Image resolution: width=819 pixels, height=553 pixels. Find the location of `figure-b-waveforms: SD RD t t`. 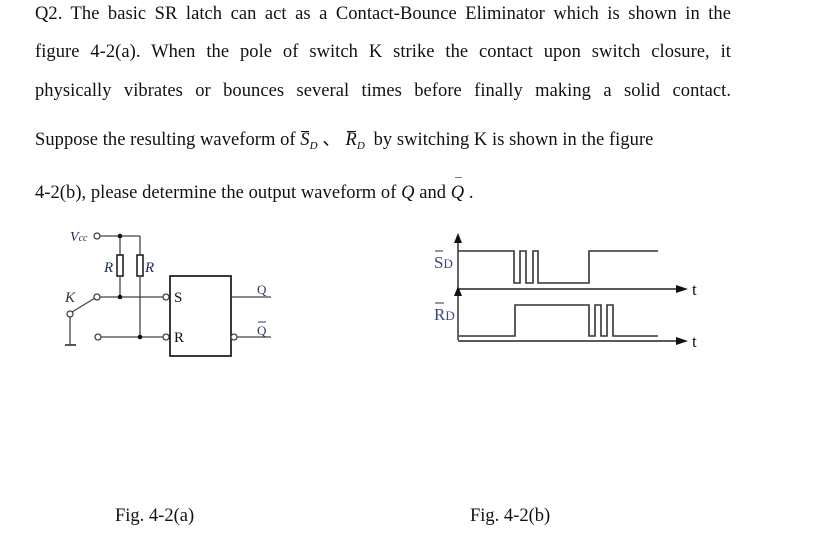

figure-b-waveforms: SD RD t t is located at coordinates (565, 292).